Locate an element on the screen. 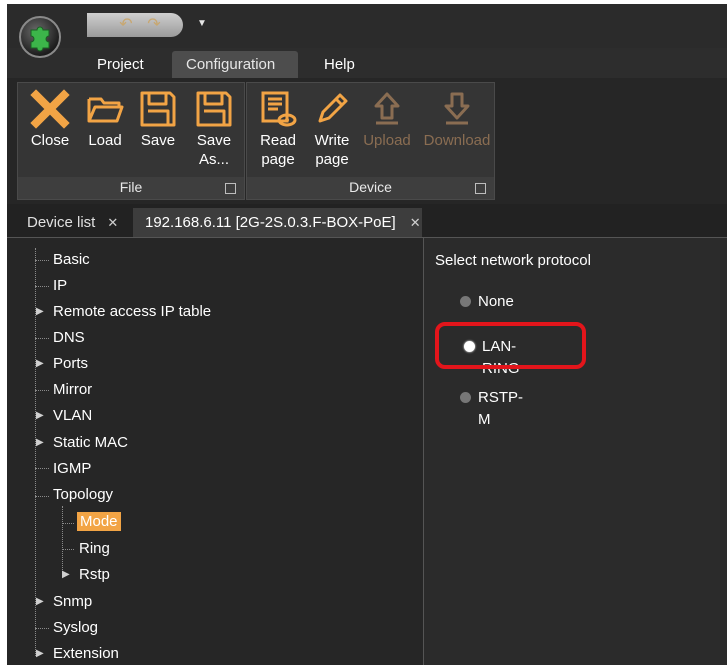 The width and height of the screenshot is (727, 665). tab-configuration: Configuration is located at coordinates (235, 64).